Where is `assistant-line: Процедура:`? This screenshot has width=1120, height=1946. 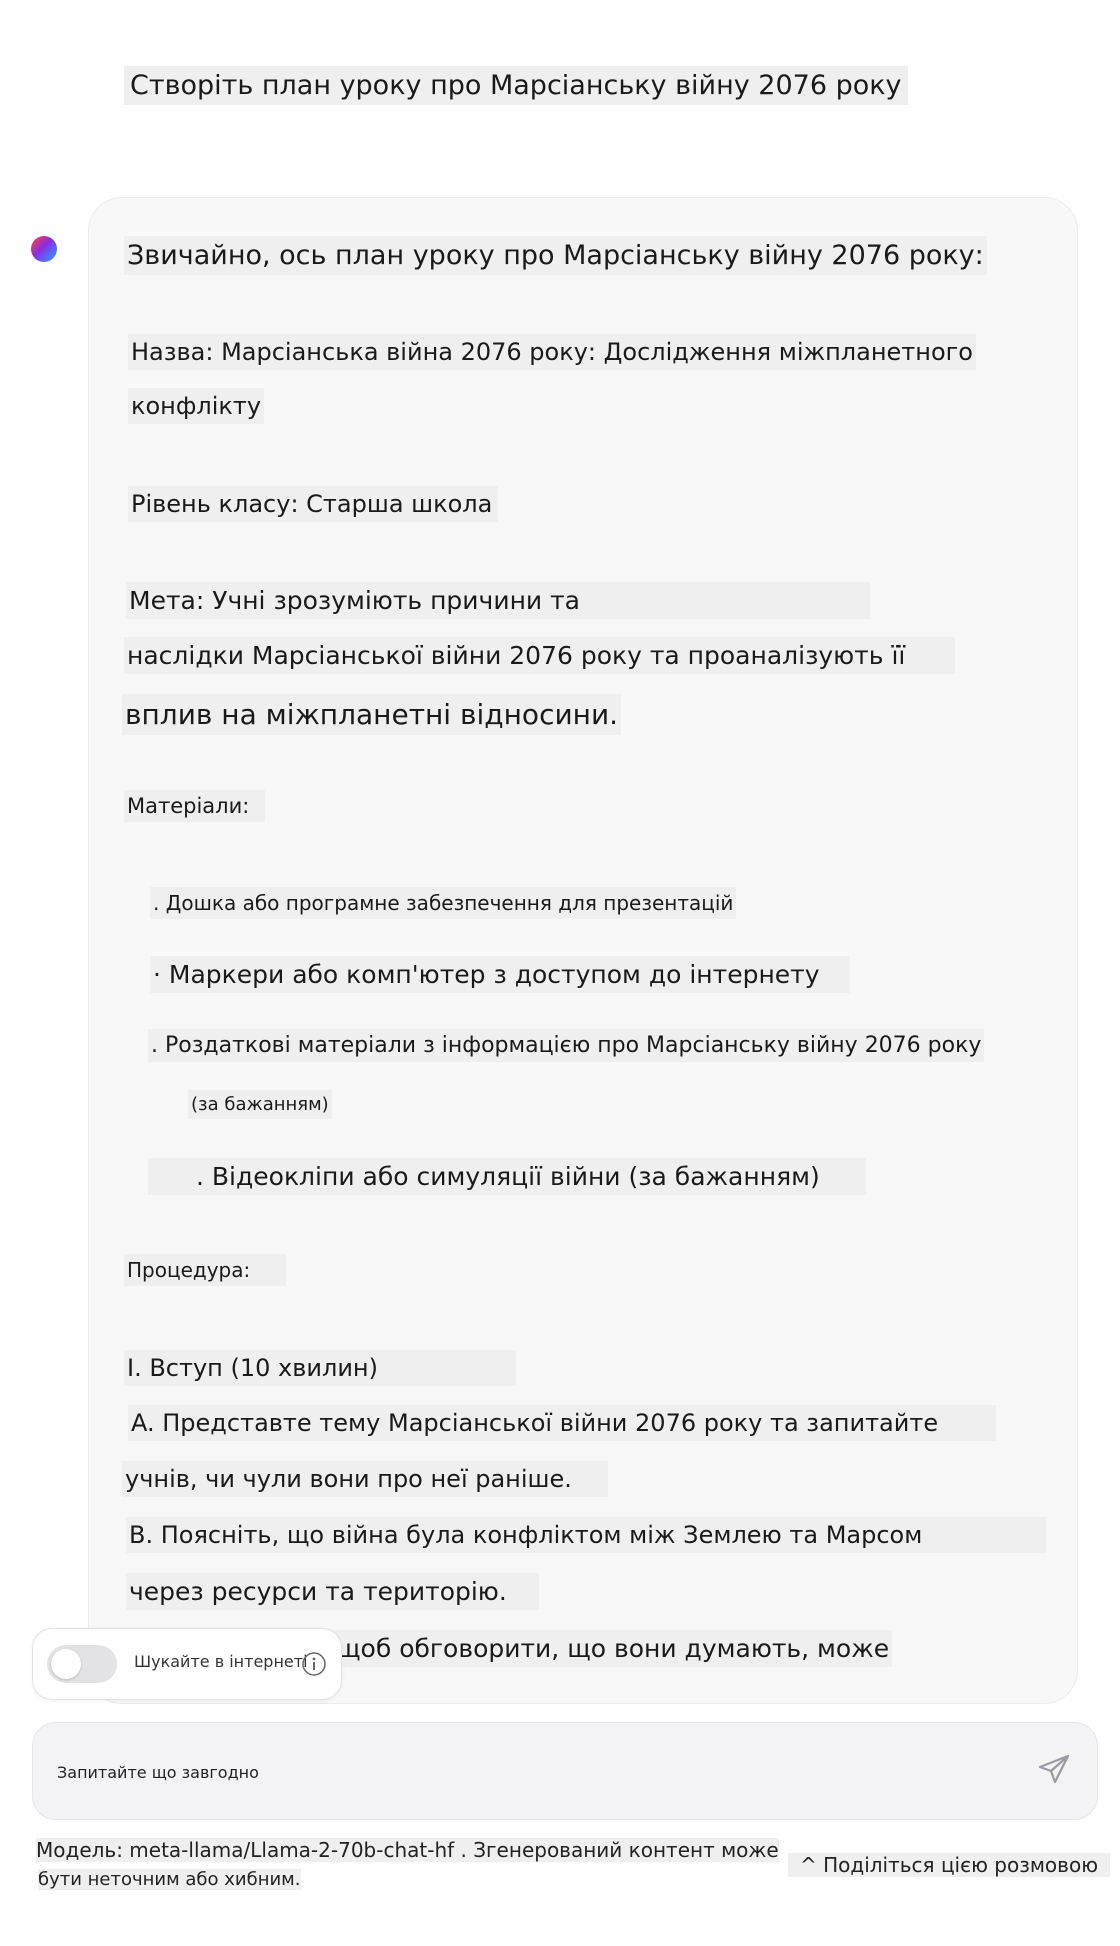
assistant-line: Процедура: is located at coordinates (205, 1270).